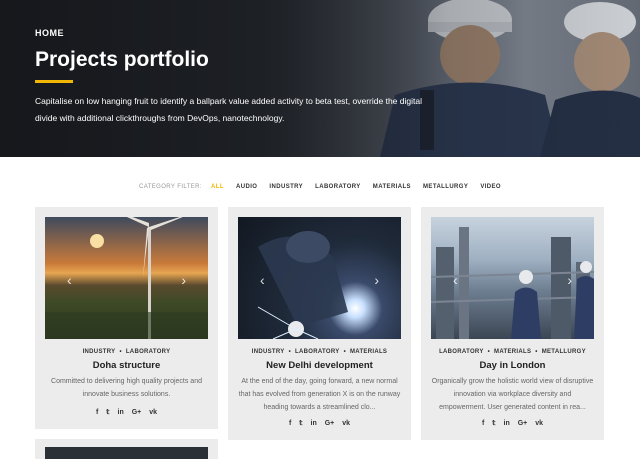 This screenshot has width=640, height=459. What do you see at coordinates (122, 59) in the screenshot?
I see `page-title: Projects portfolio` at bounding box center [122, 59].